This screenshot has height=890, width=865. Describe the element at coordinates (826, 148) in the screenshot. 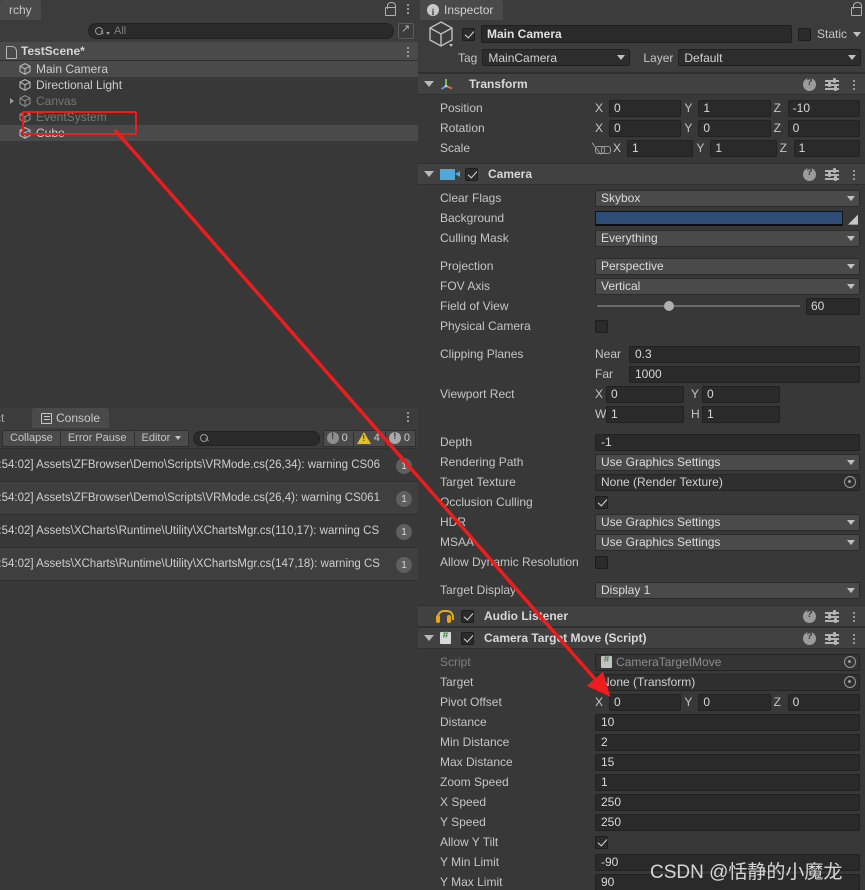

I see `scale-z-input: 1` at that location.